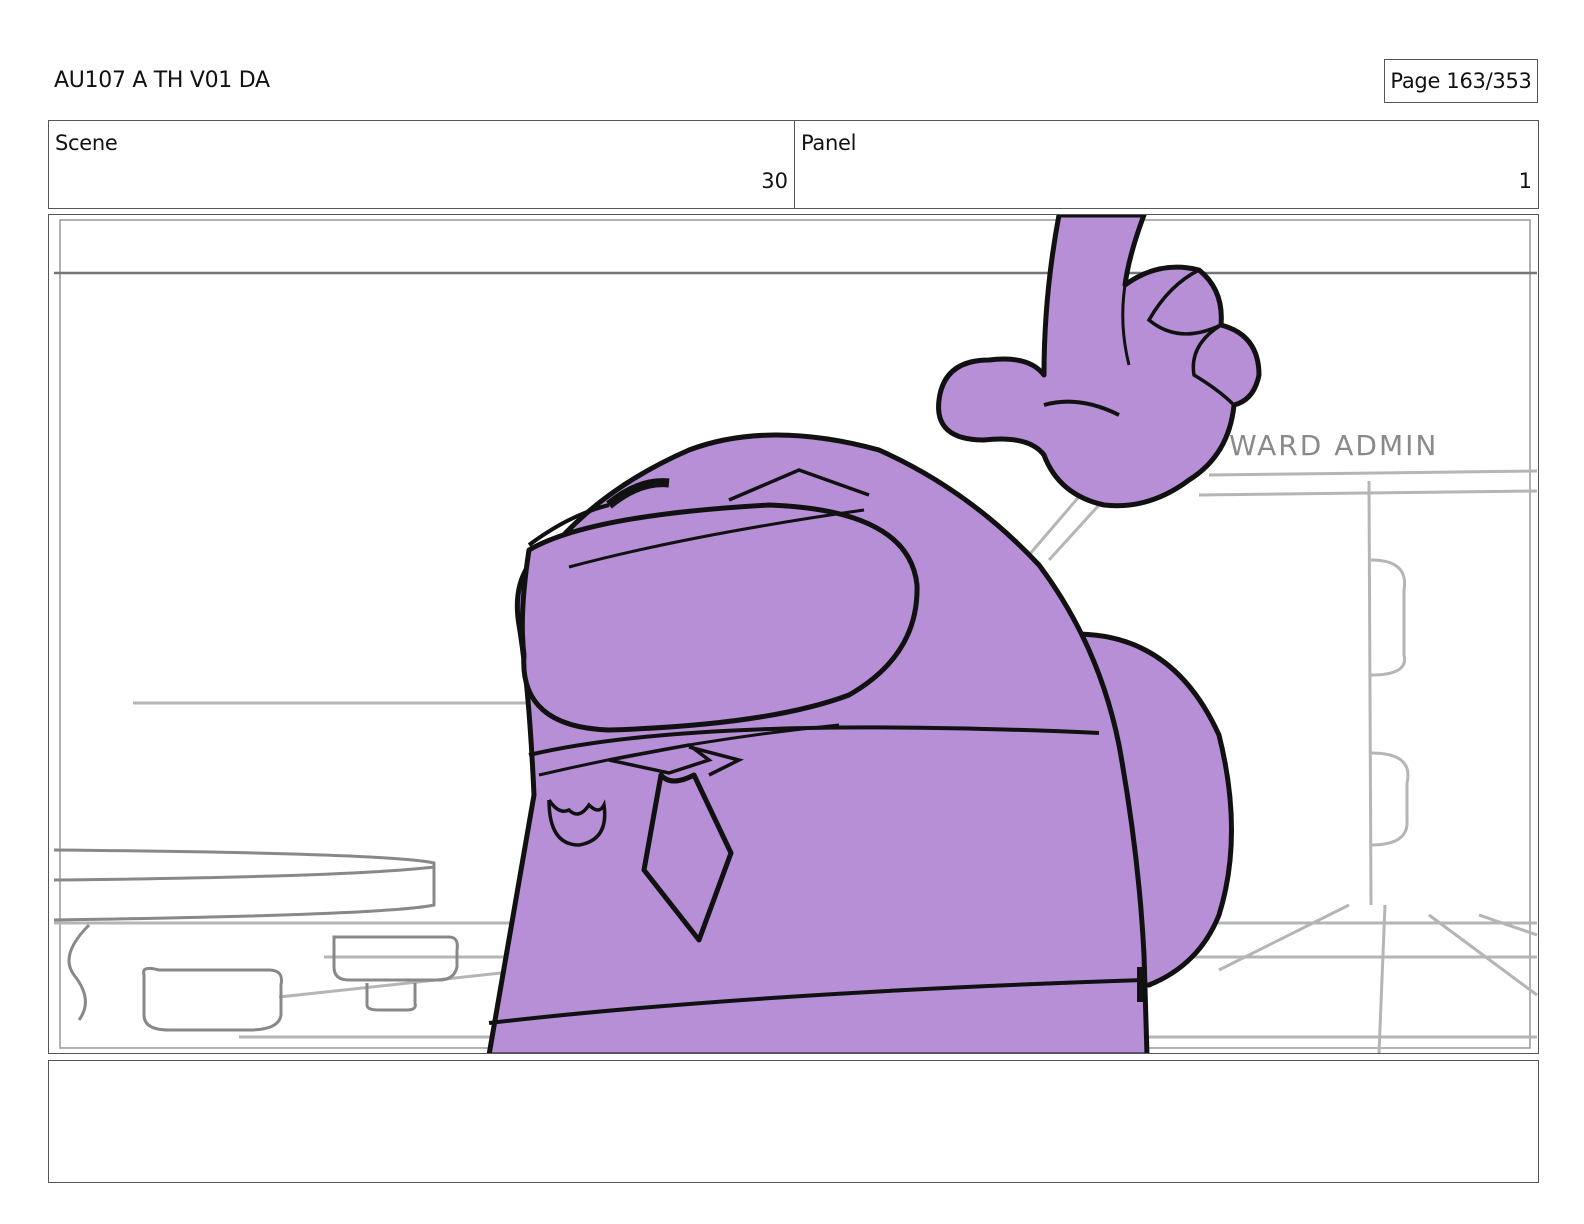  I want to click on scene-cell: Scene 30, so click(422, 164).